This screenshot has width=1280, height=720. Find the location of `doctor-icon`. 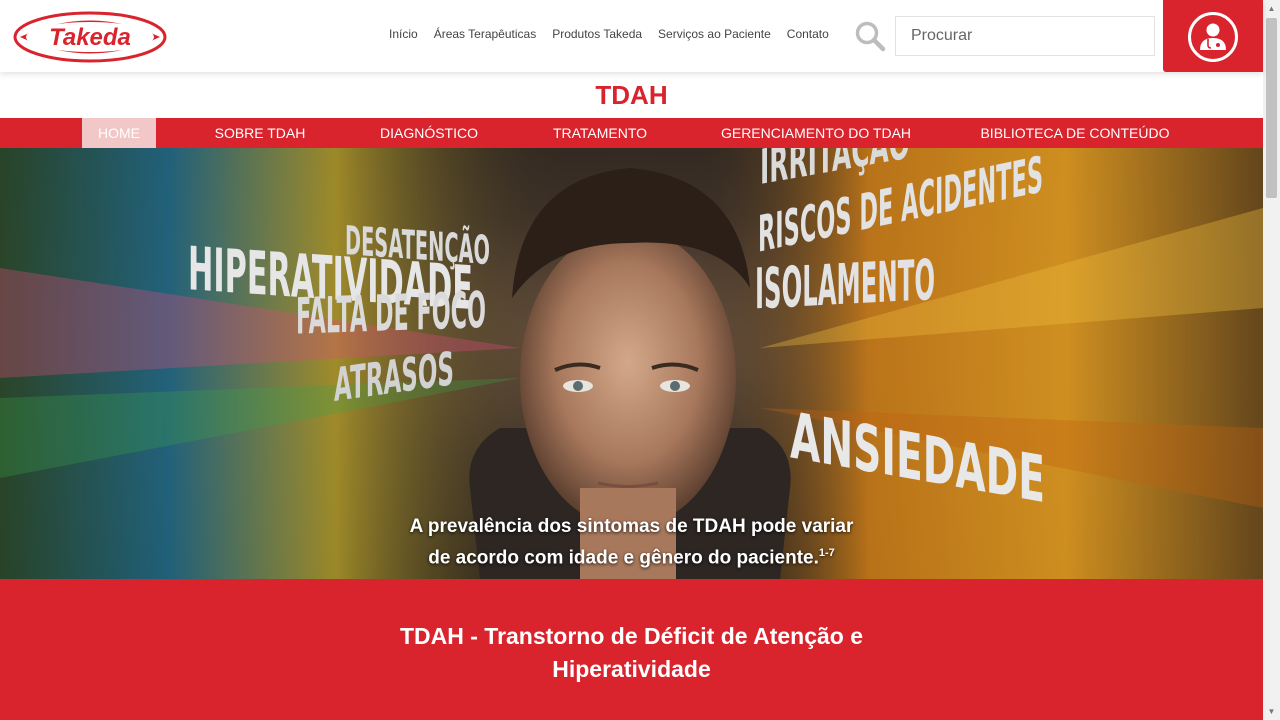

doctor-icon is located at coordinates (1213, 37).